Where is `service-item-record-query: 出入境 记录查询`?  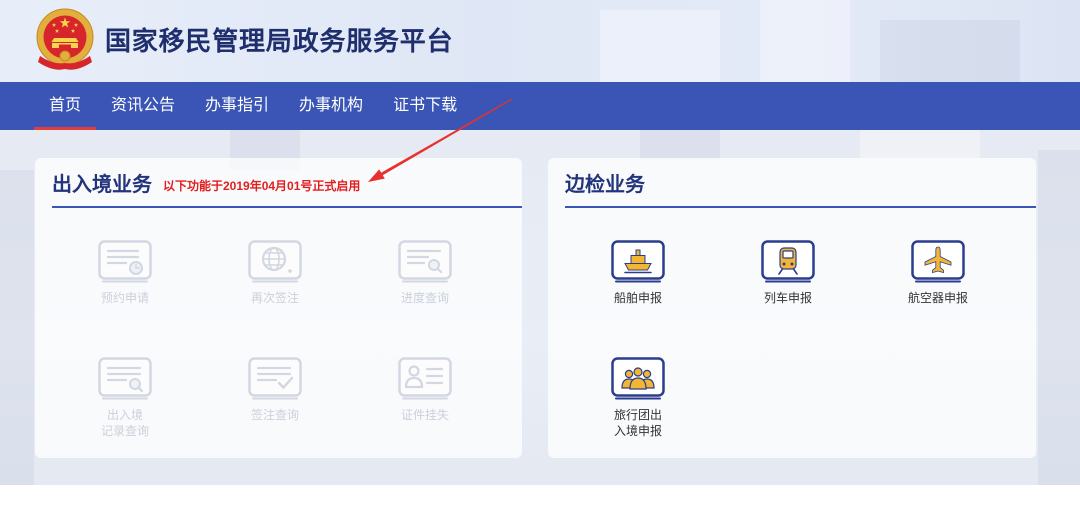 service-item-record-query: 出入境 记录查询 is located at coordinates (125, 398).